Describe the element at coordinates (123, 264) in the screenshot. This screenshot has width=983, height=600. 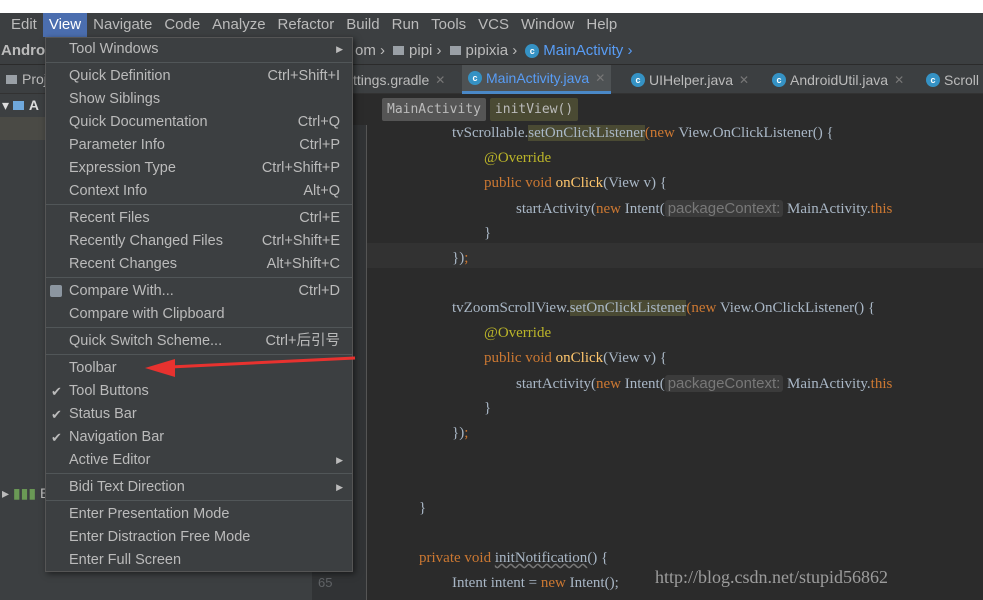
I see `menu-item-label: Recent Changes` at that location.